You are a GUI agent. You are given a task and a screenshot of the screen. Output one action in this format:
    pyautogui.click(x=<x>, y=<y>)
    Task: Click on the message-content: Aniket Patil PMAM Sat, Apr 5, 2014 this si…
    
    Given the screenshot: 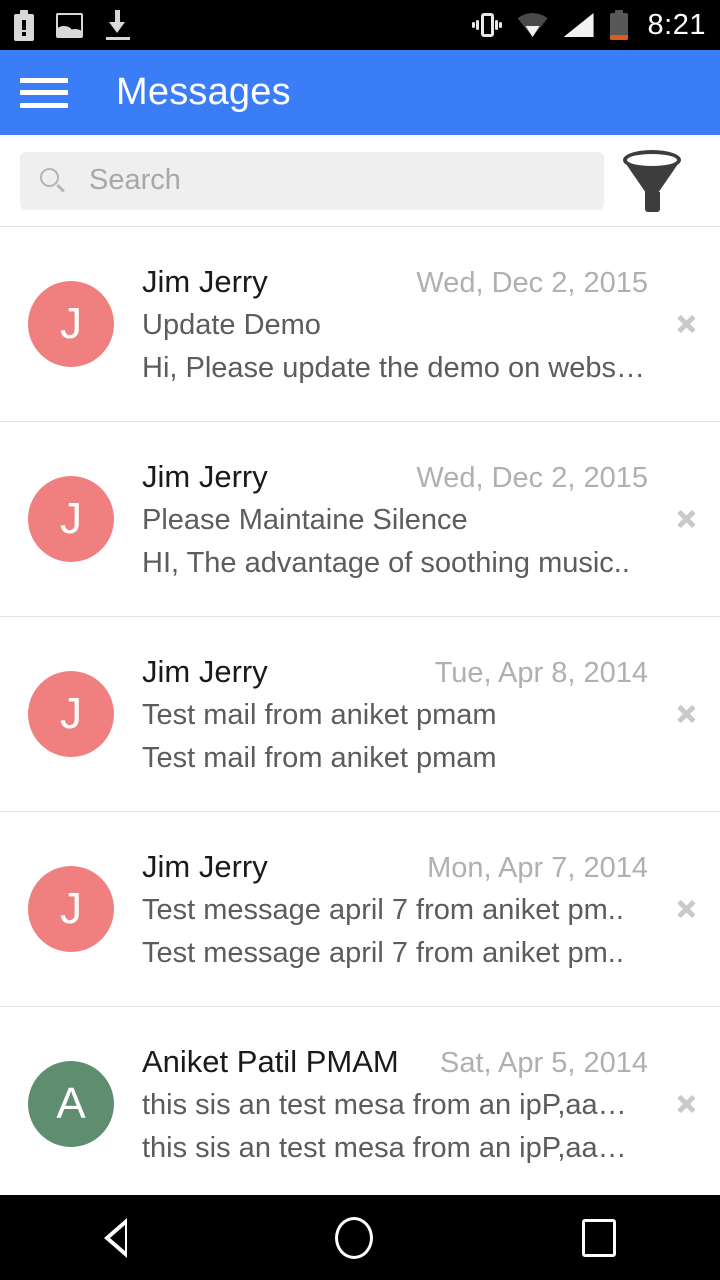 What is the action you would take?
    pyautogui.click(x=398, y=1104)
    